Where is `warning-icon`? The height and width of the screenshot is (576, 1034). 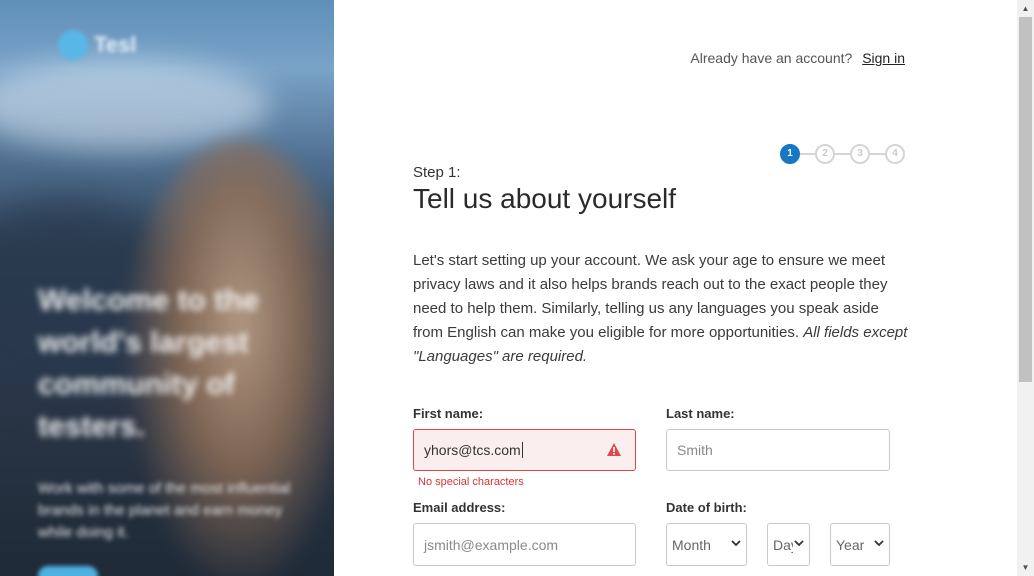
warning-icon is located at coordinates (614, 451).